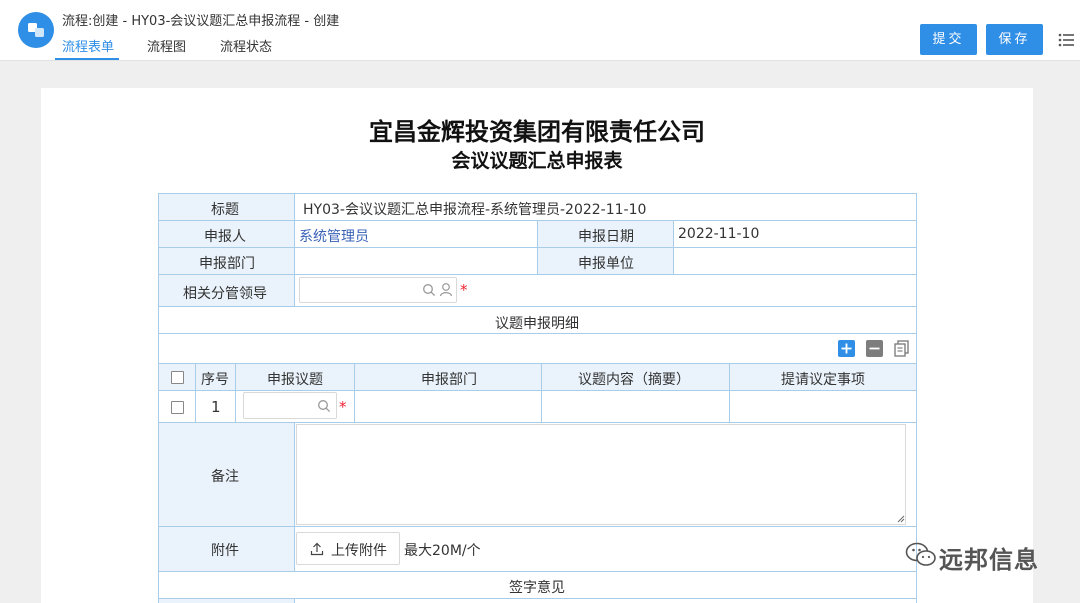 The width and height of the screenshot is (1080, 603). I want to click on applicant-label: 申报人, so click(225, 237).